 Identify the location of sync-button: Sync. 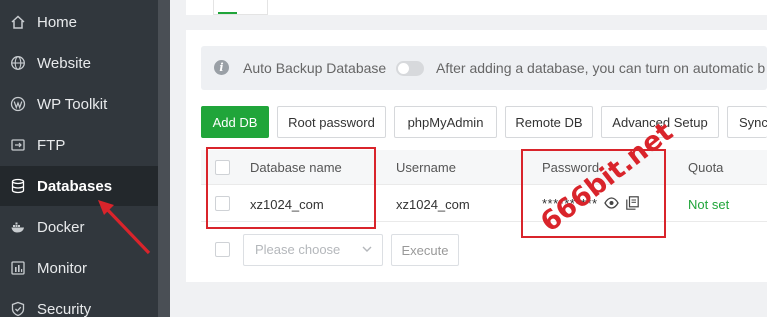
(747, 122).